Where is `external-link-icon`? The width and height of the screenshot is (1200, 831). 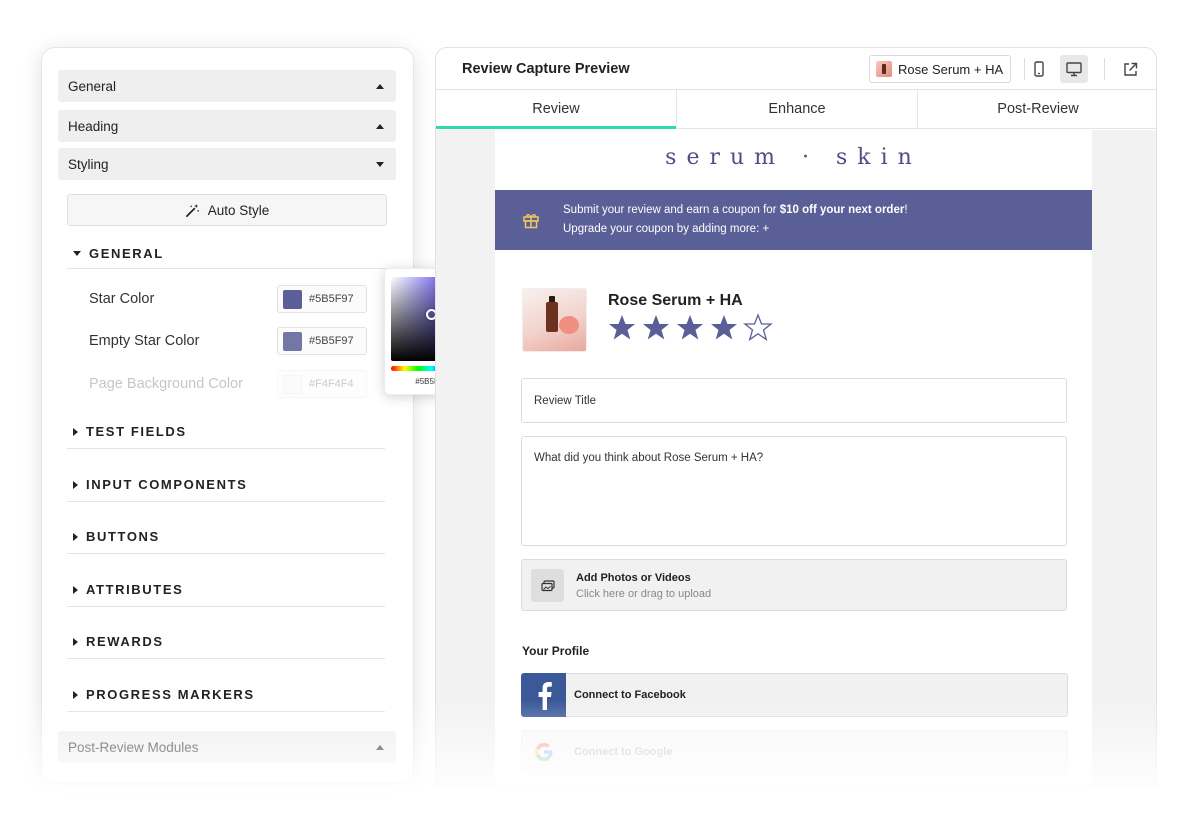
external-link-icon is located at coordinates (1130, 69).